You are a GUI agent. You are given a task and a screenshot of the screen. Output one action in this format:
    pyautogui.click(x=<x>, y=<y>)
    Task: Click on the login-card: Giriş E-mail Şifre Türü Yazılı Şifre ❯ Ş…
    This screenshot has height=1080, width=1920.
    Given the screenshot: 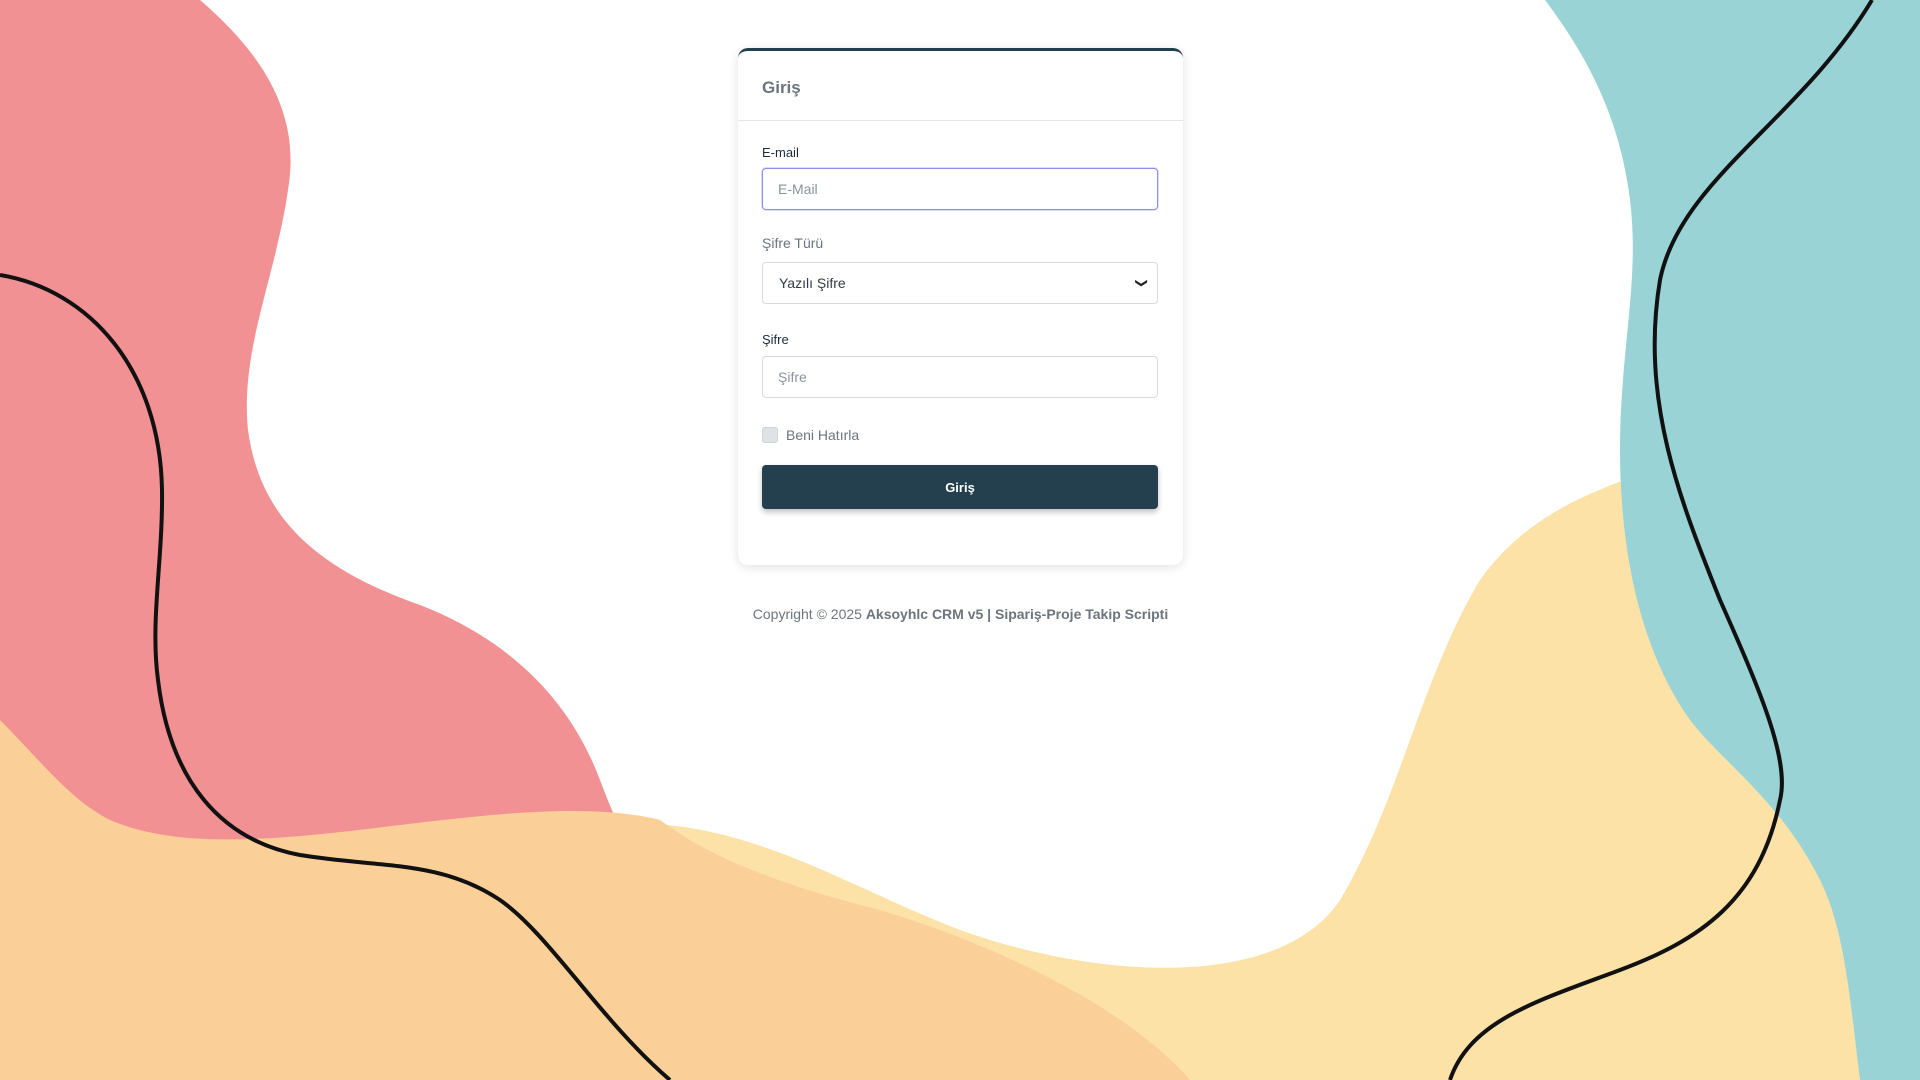 What is the action you would take?
    pyautogui.click(x=960, y=306)
    